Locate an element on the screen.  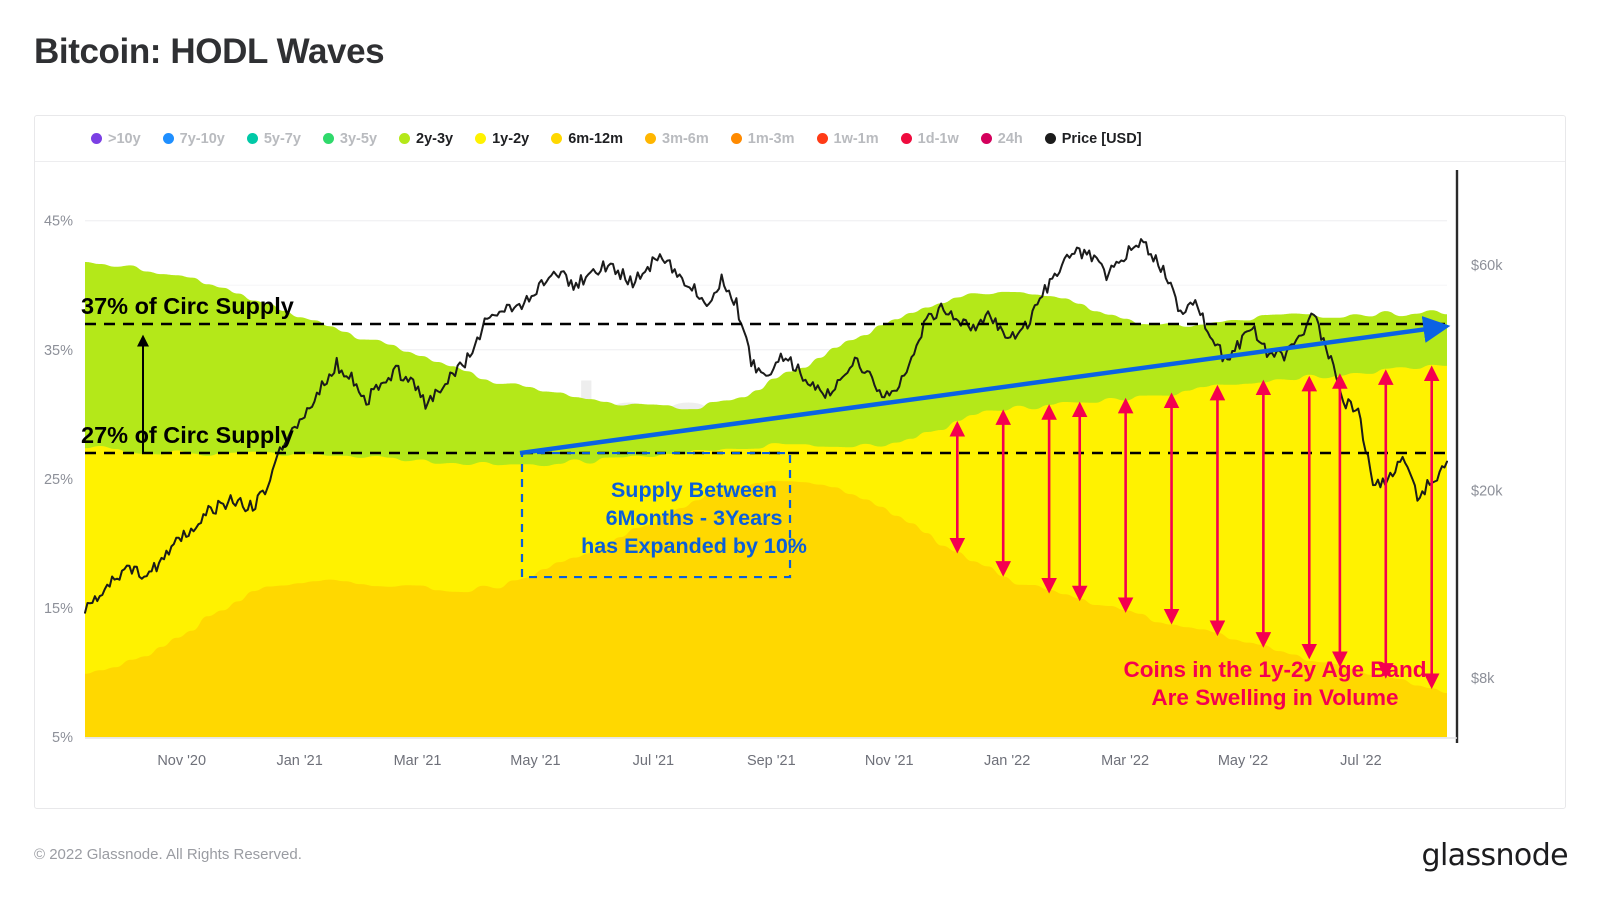
legend-item-1m-3m: 1m-3m is located at coordinates (762, 138).